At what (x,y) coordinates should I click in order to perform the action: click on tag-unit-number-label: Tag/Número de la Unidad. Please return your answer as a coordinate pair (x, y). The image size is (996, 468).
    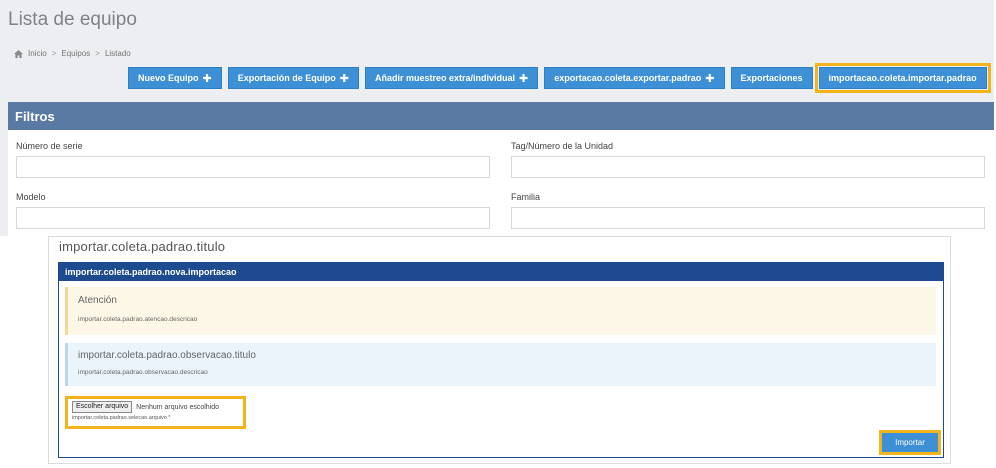
    Looking at the image, I should click on (562, 146).